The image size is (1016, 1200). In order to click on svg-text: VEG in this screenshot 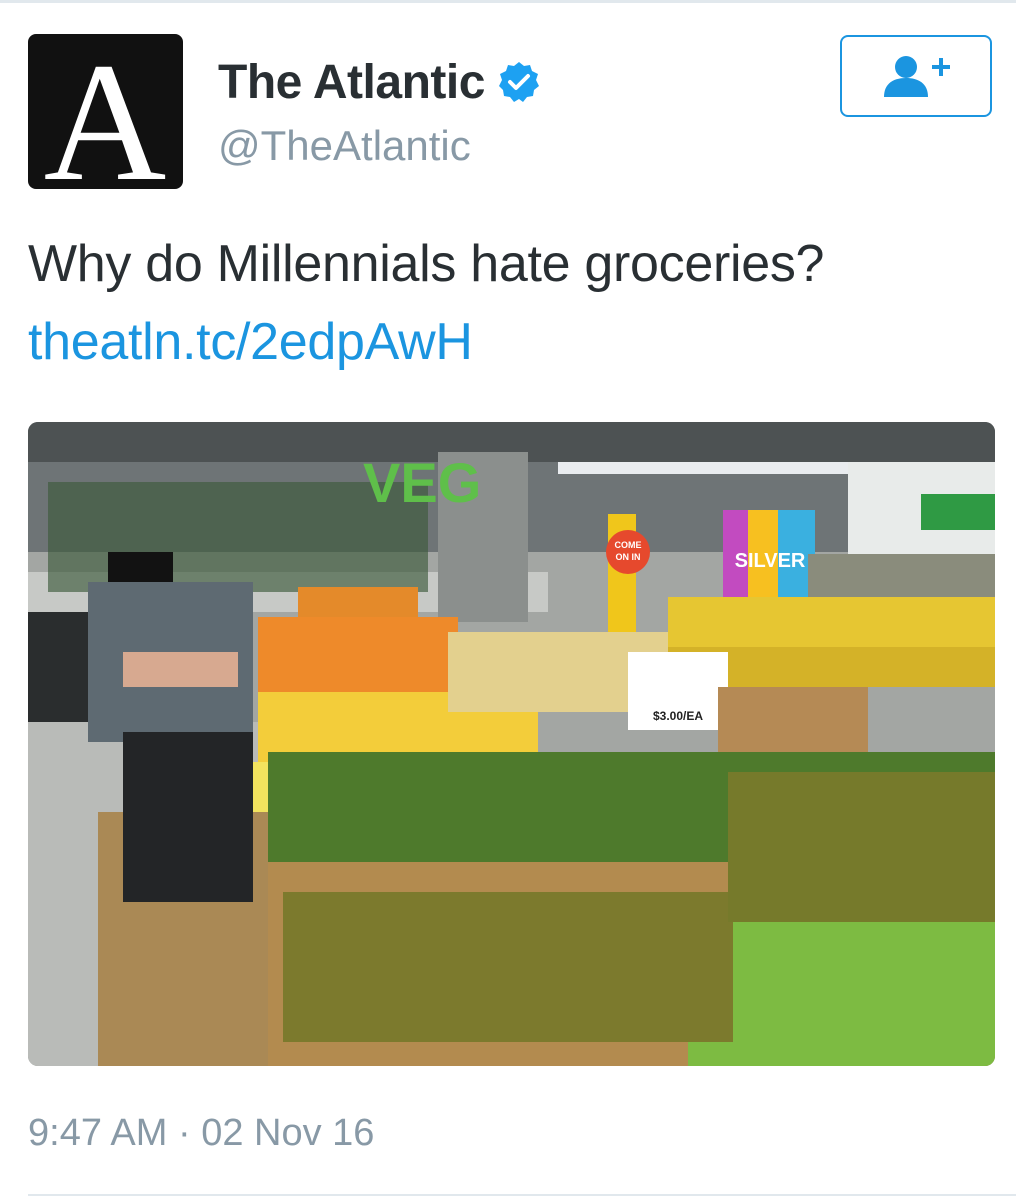, I will do `click(422, 482)`.